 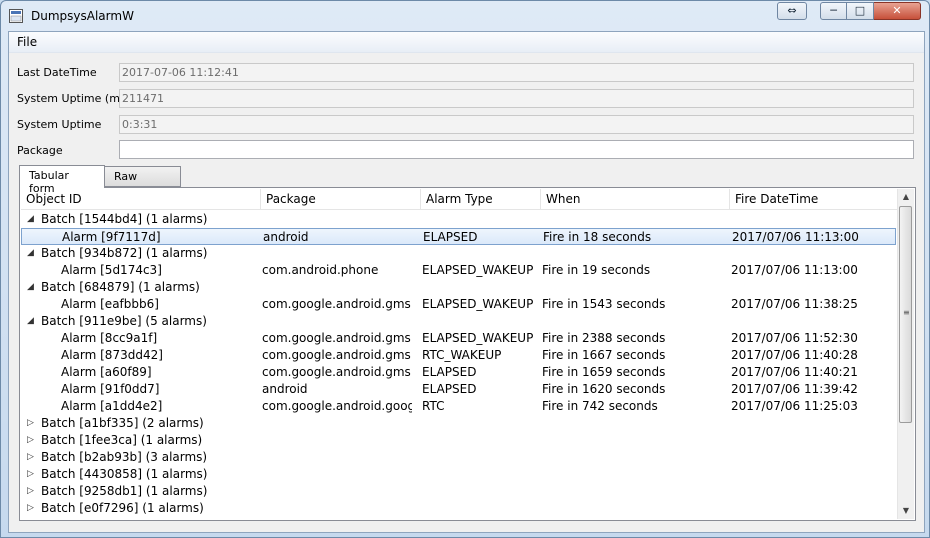 I want to click on batch-row: ▷ Batch [9258db1] (1 alarms), so click(x=458, y=491).